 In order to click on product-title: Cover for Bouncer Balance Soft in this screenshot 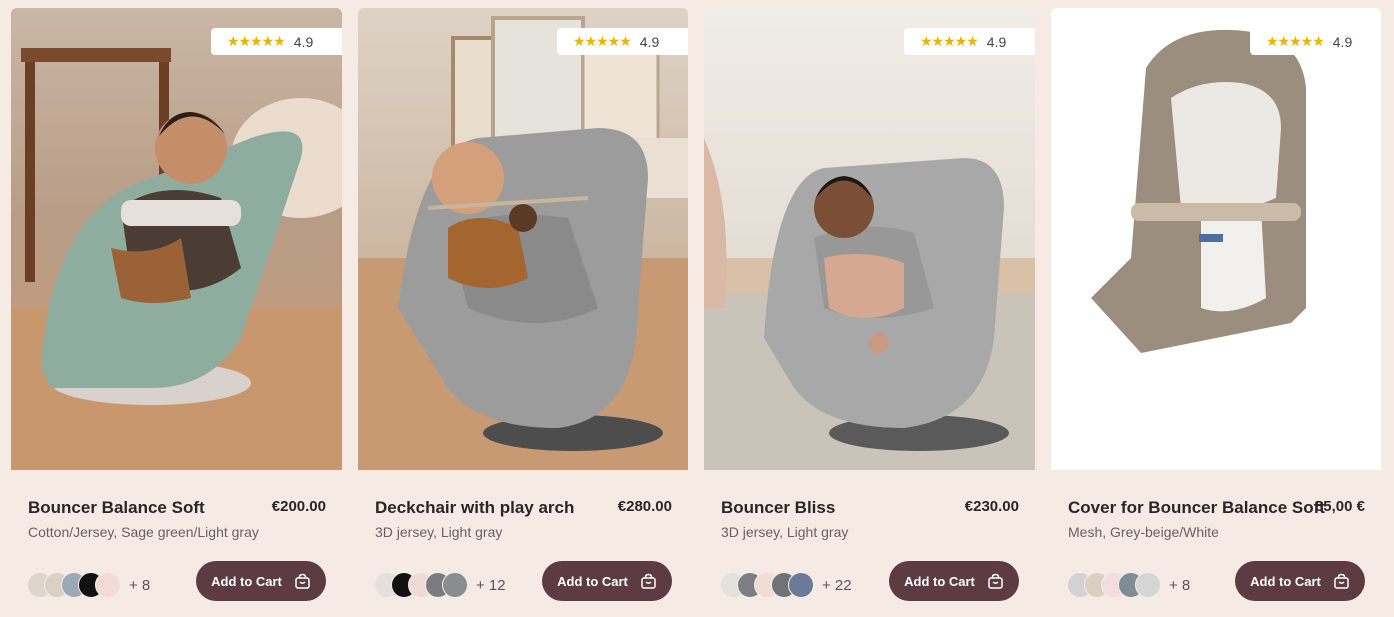, I will do `click(1196, 508)`.